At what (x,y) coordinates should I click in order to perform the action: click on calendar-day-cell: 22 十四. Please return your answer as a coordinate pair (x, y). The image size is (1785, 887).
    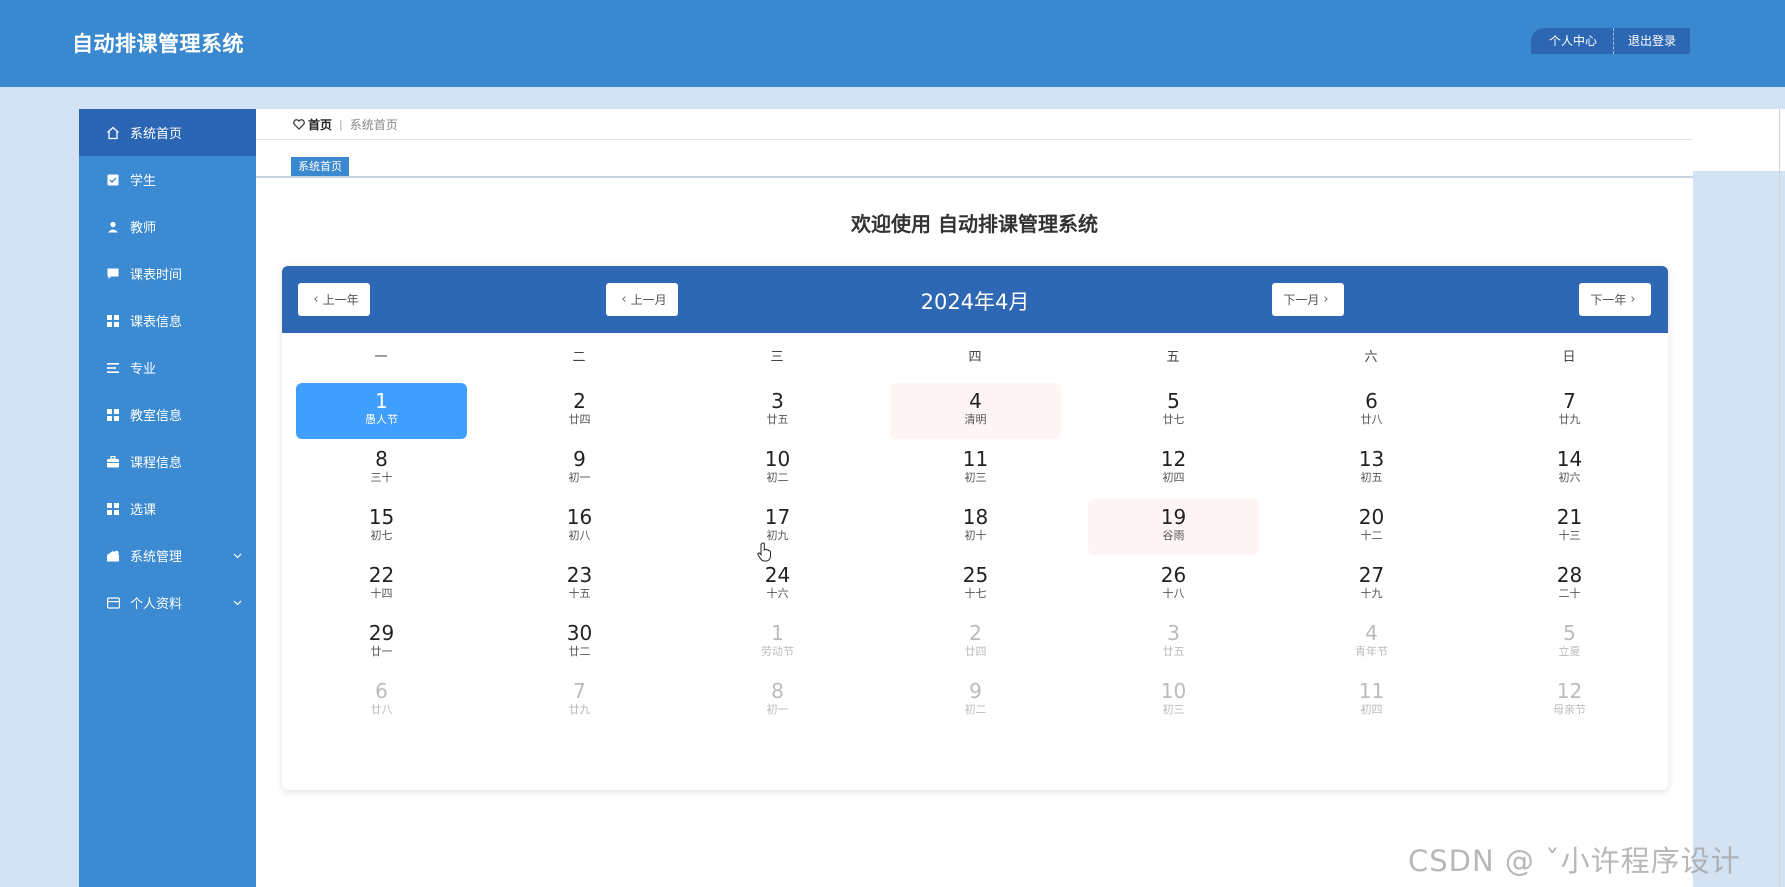
    Looking at the image, I should click on (381, 585).